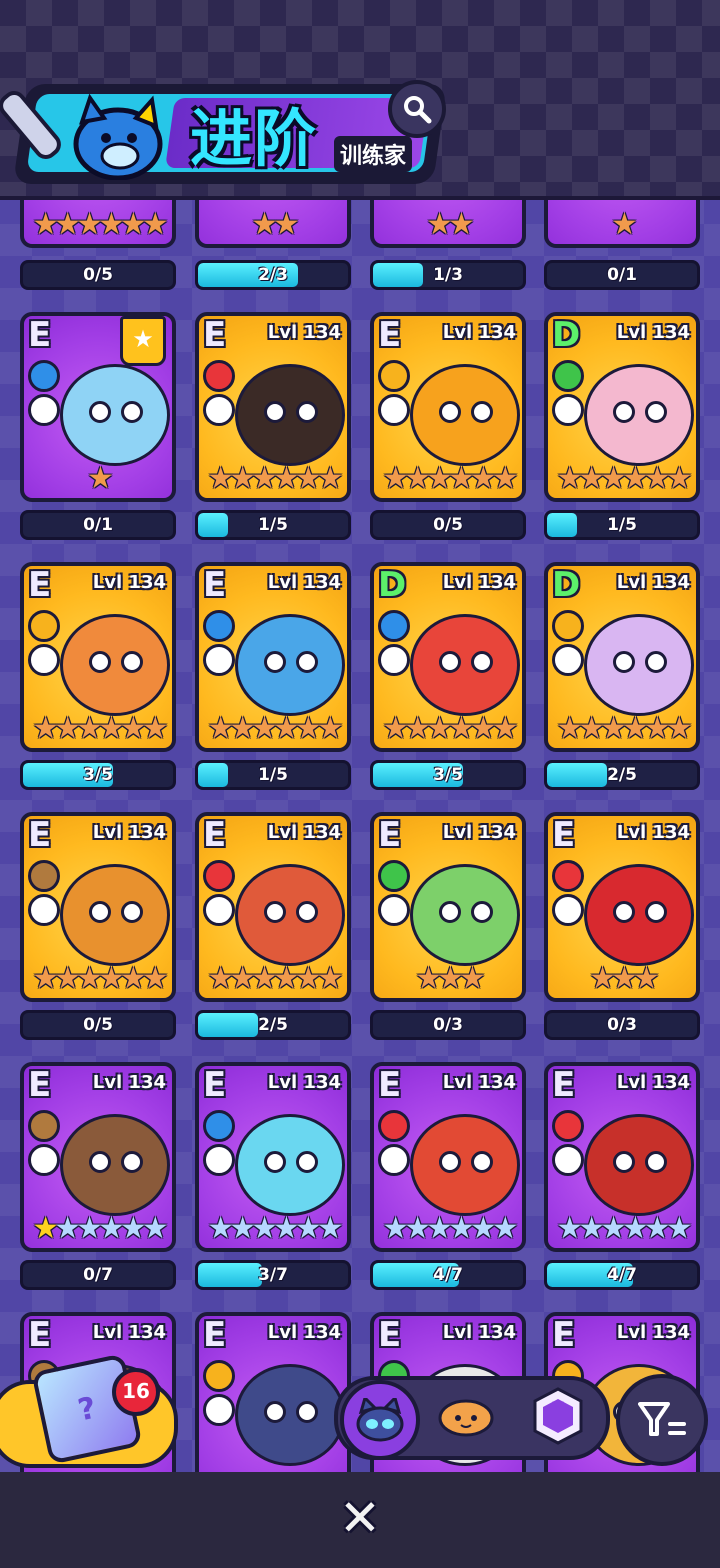  I want to click on progress-bar: 1/5, so click(273, 525).